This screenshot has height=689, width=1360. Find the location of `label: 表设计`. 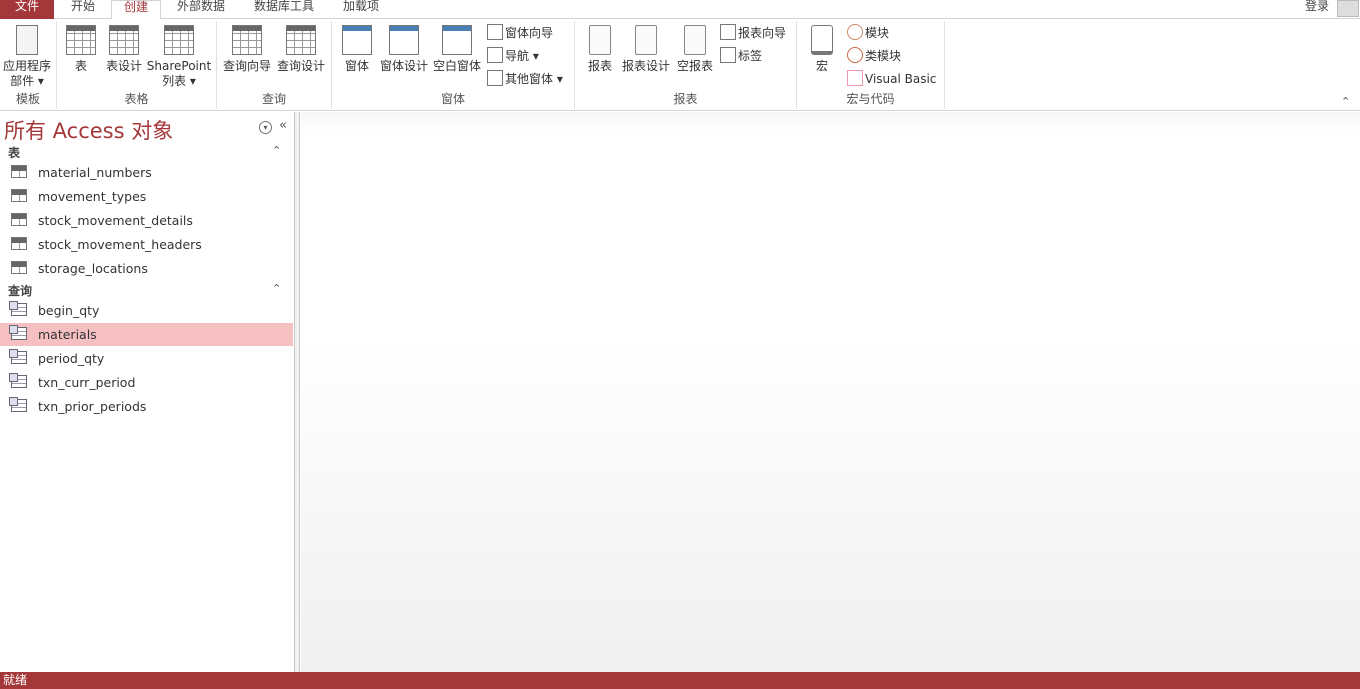

label: 表设计 is located at coordinates (123, 66).